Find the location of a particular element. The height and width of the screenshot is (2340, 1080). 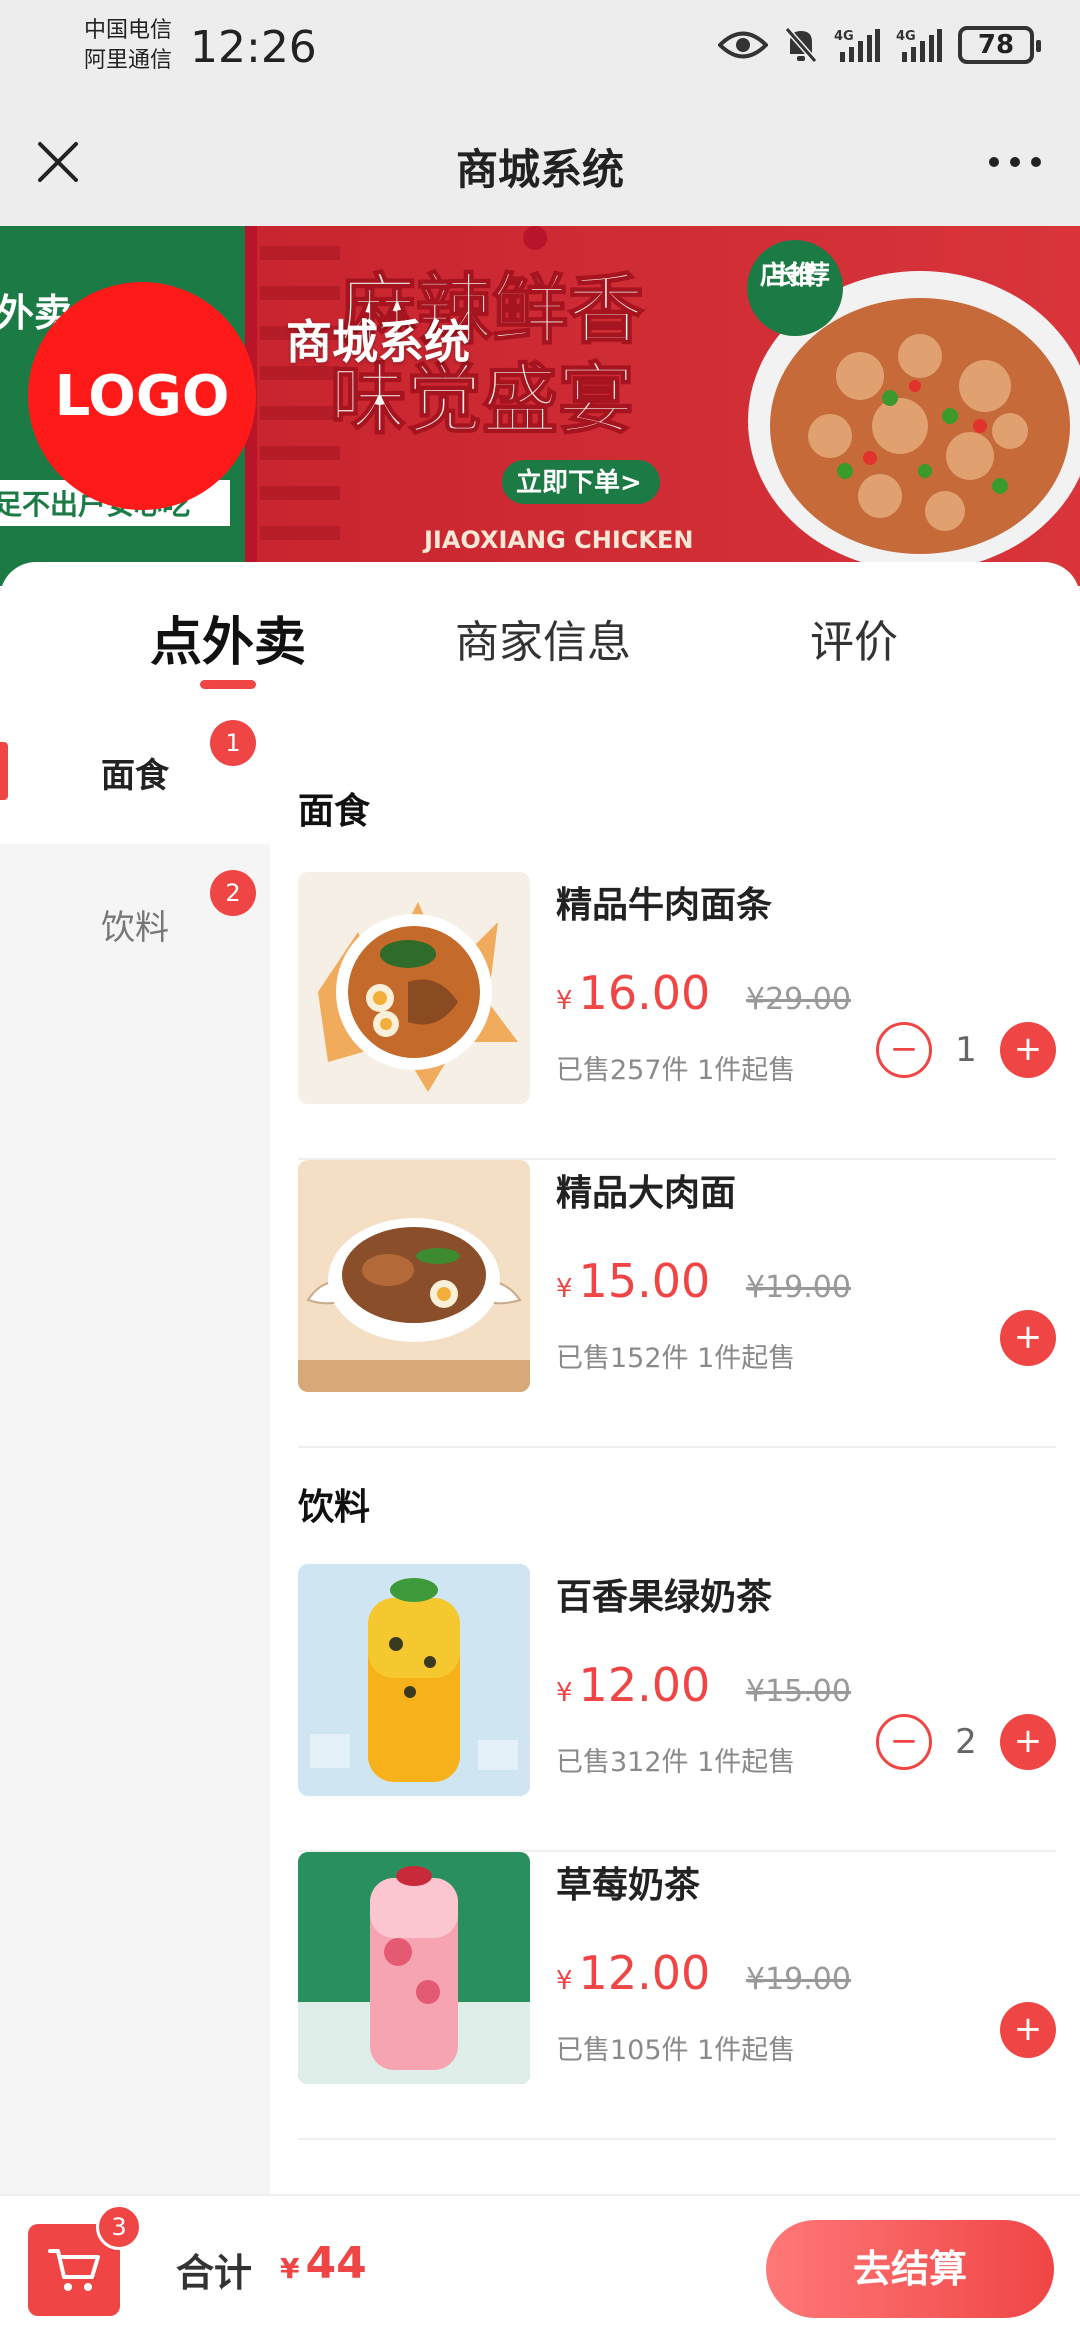

checkout-button: 去结算 is located at coordinates (910, 2269).